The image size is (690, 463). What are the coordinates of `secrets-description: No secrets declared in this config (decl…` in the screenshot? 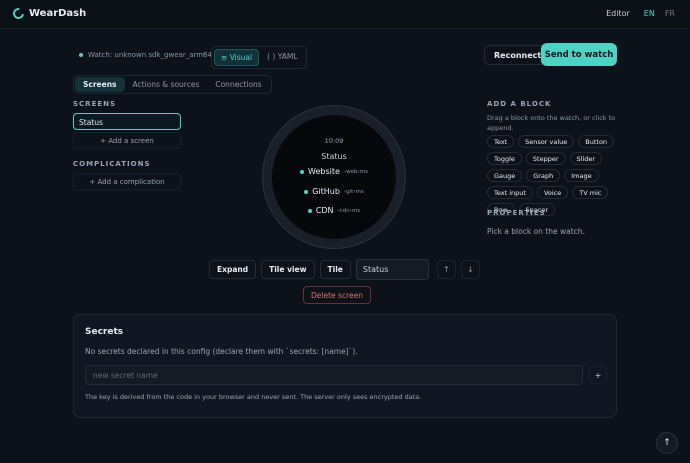 It's located at (221, 351).